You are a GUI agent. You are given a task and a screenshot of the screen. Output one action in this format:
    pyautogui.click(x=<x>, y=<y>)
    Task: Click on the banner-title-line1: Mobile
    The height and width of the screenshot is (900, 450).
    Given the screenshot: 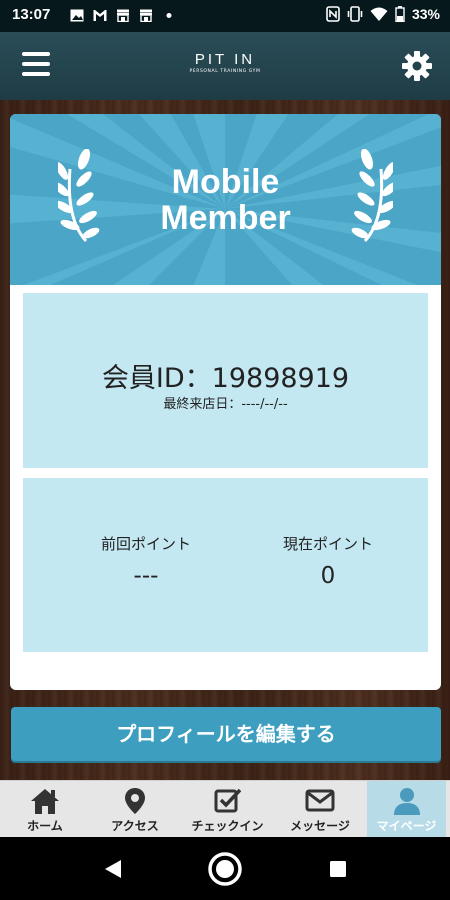 What is the action you would take?
    pyautogui.click(x=225, y=182)
    